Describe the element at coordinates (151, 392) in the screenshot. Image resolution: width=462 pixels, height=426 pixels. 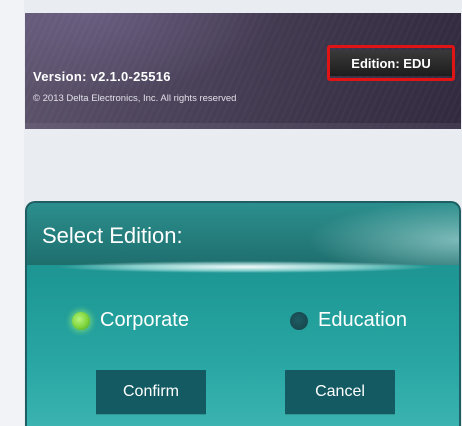
I see `confirm-button: Confirm` at that location.